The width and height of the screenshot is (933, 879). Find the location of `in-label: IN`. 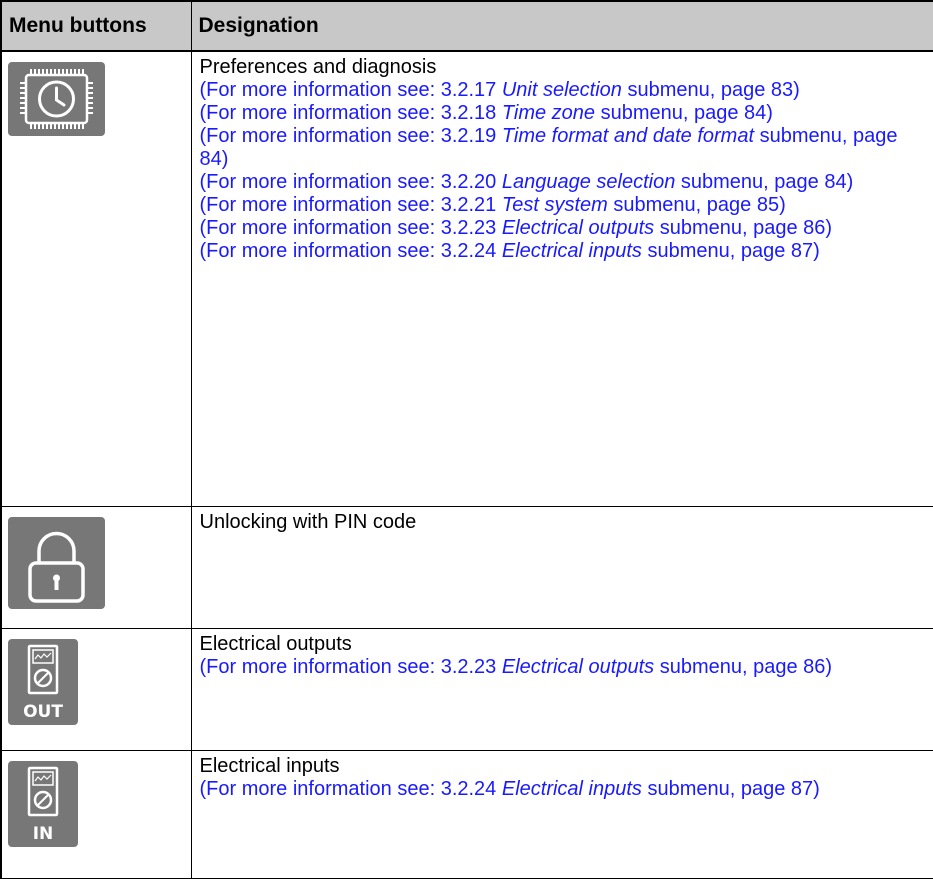

in-label: IN is located at coordinates (43, 833).